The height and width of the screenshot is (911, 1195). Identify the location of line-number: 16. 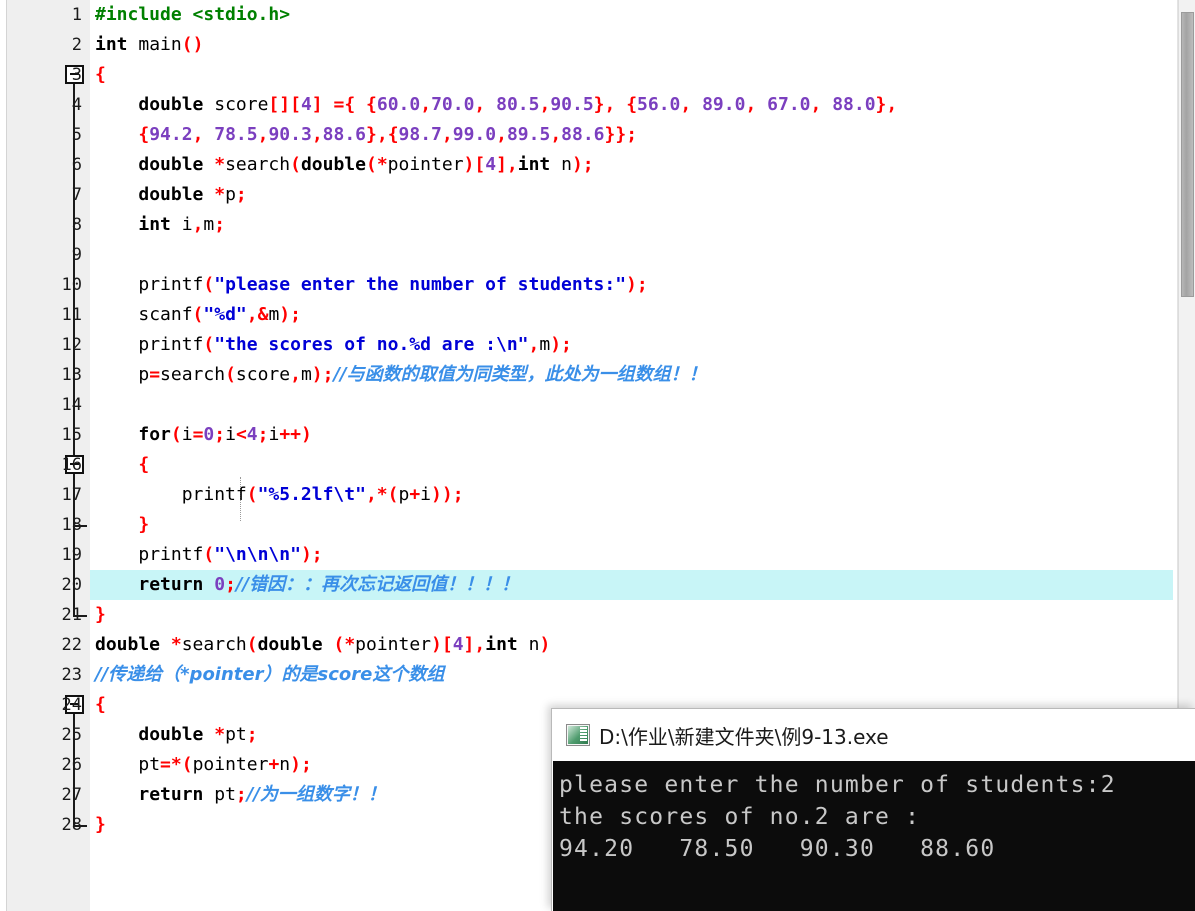
(71, 465).